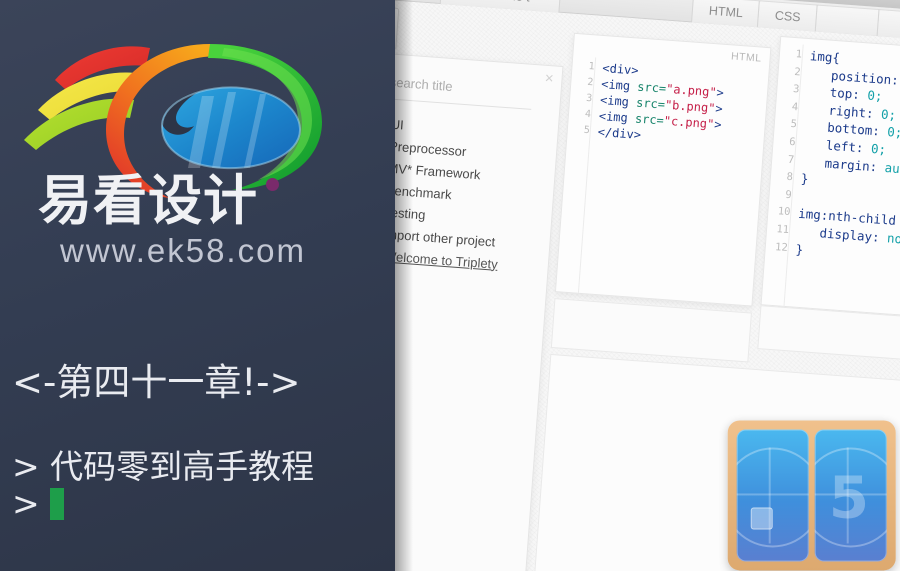 The height and width of the screenshot is (571, 900). Describe the element at coordinates (746, 57) in the screenshot. I see `editor-language-badge: HTML` at that location.